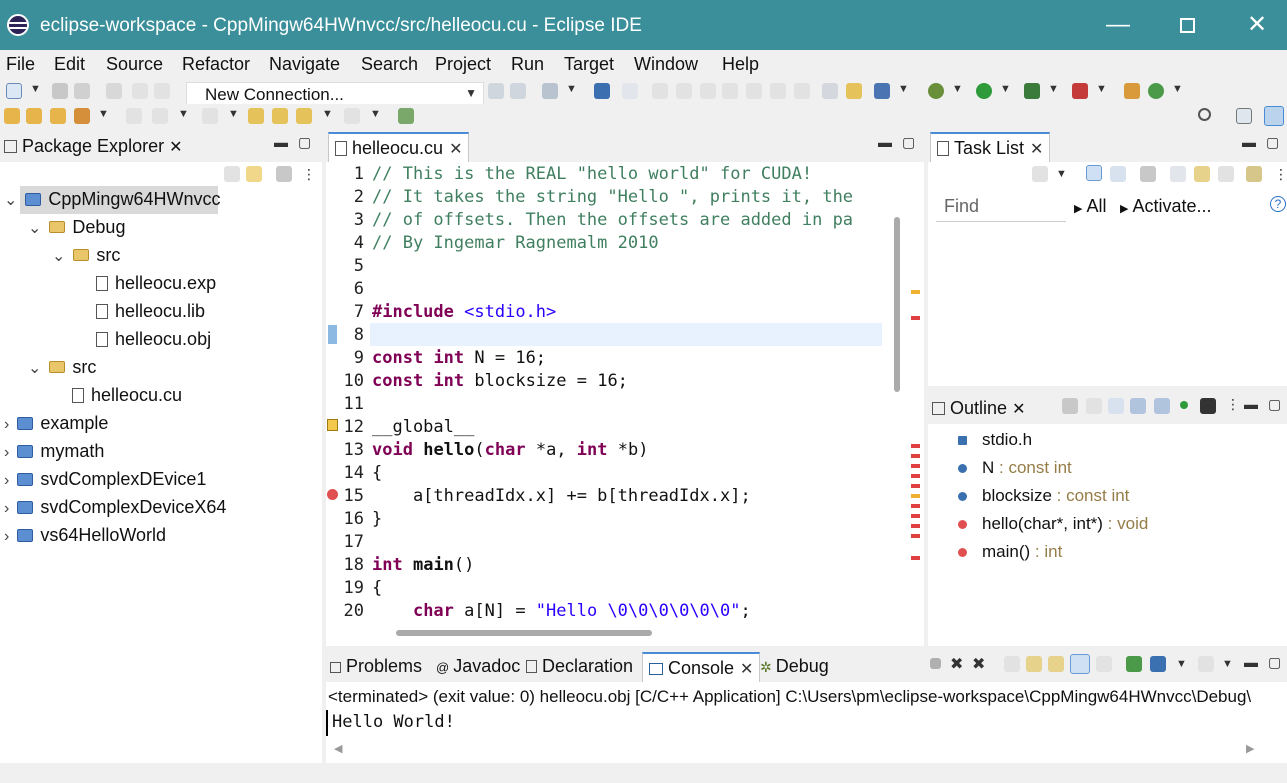 The image size is (1287, 783). What do you see at coordinates (1134, 664) in the screenshot?
I see `pin-console-icon` at bounding box center [1134, 664].